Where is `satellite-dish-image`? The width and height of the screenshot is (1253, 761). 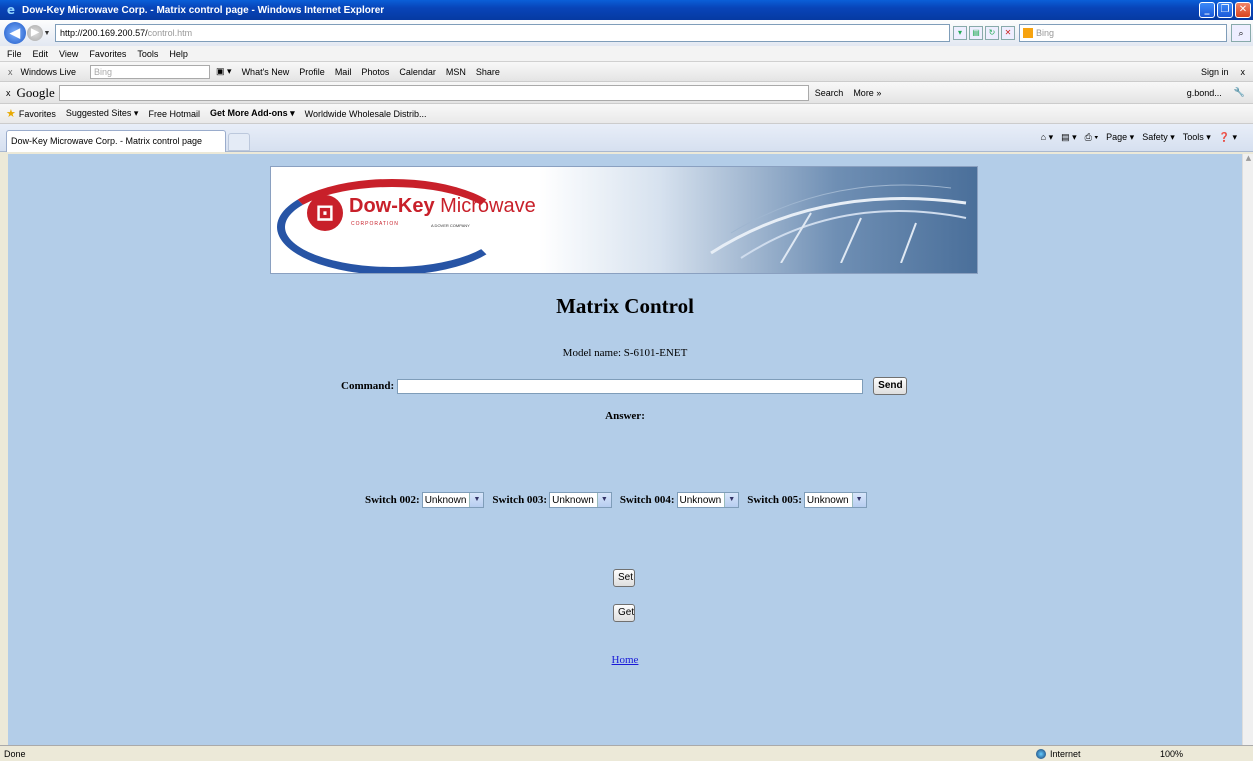 satellite-dish-image is located at coordinates (838, 223).